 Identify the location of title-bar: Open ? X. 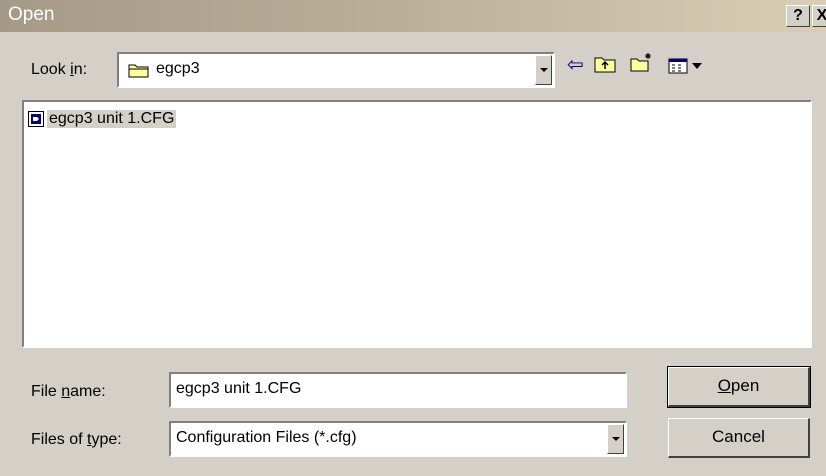
(413, 16).